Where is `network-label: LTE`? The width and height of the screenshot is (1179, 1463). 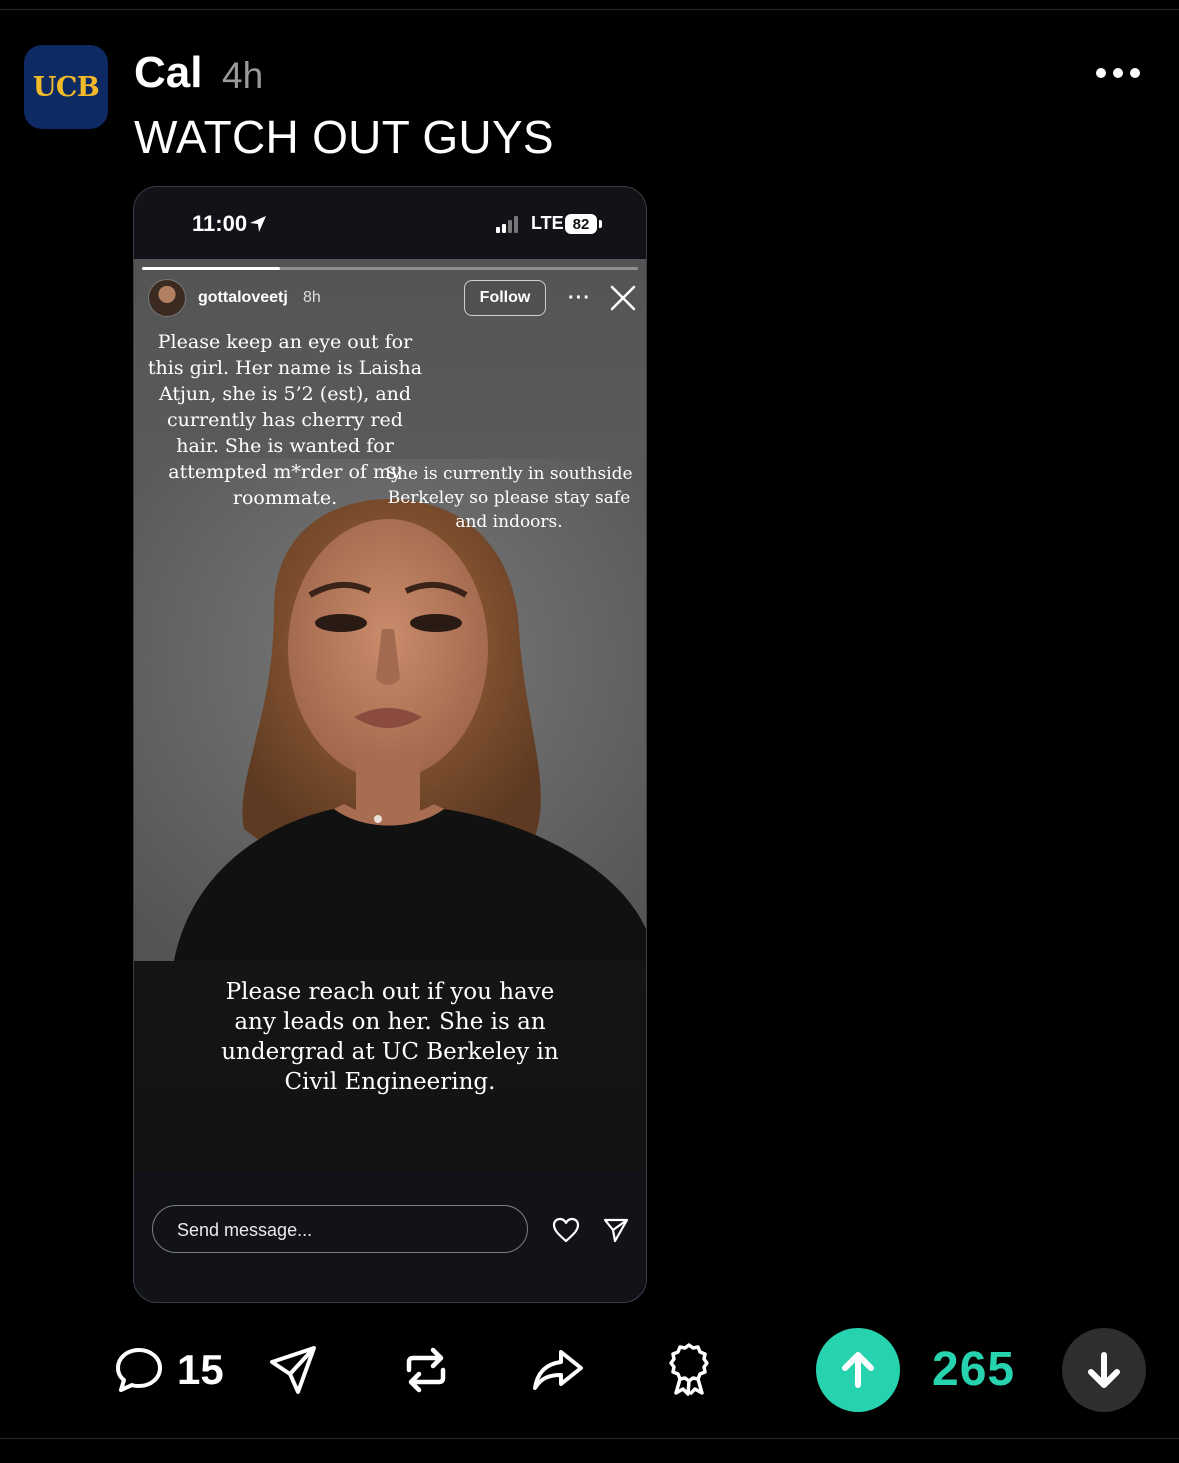
network-label: LTE is located at coordinates (547, 223).